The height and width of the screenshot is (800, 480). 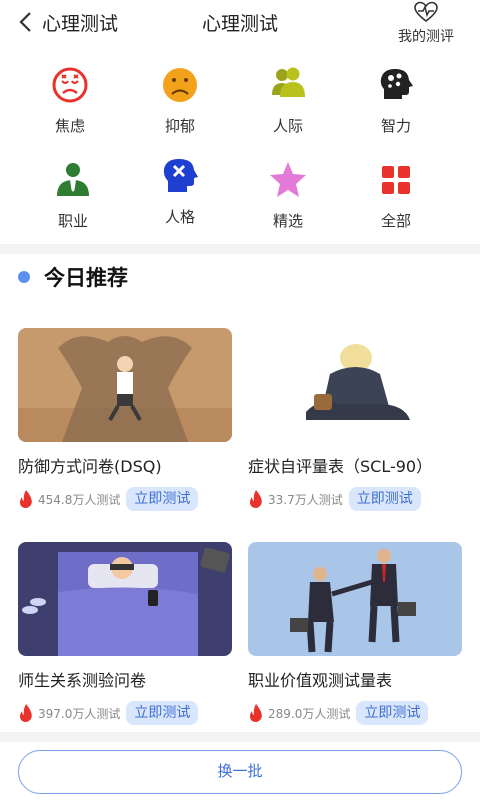 What do you see at coordinates (288, 82) in the screenshot?
I see `people-icon` at bounding box center [288, 82].